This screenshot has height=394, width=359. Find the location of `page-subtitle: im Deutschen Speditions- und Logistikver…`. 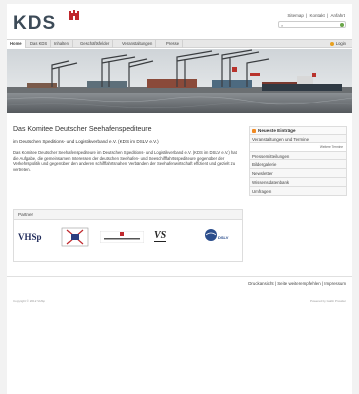

page-subtitle: im Deutschen Speditions- und Logistikver… is located at coordinates (86, 141).